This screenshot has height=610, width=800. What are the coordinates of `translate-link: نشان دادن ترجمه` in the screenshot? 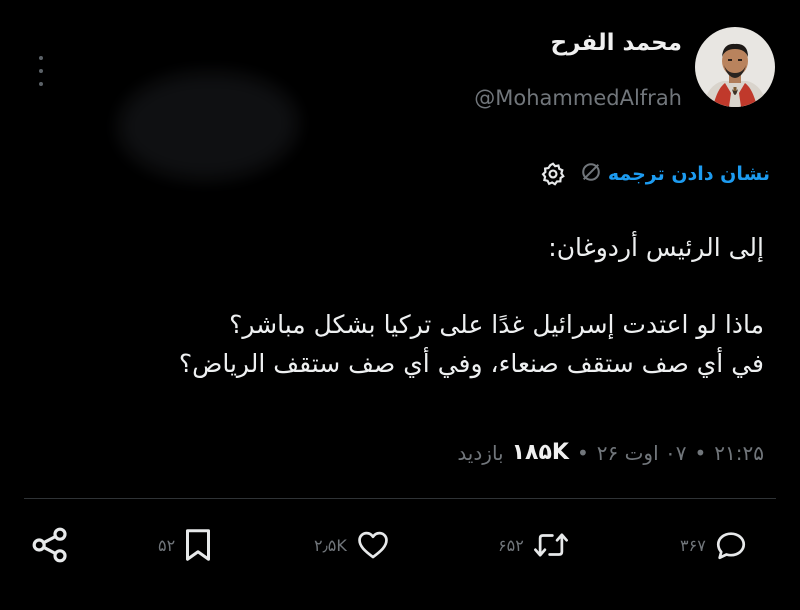 It's located at (675, 174).